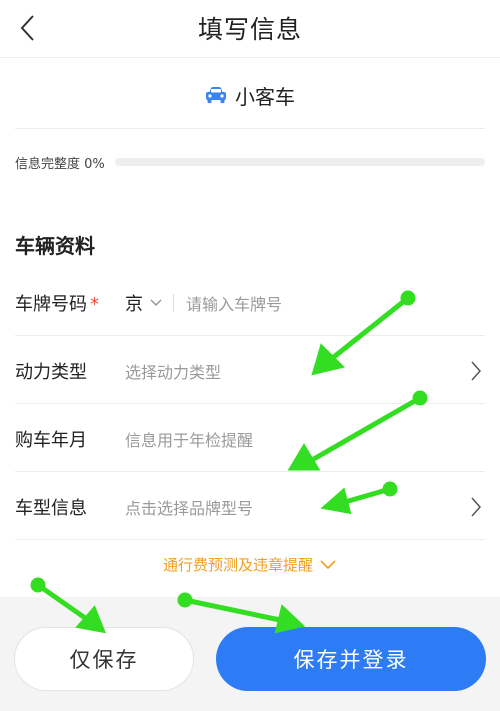 This screenshot has width=500, height=711. What do you see at coordinates (335, 303) in the screenshot?
I see `plate-number-input: 请输入车牌号` at bounding box center [335, 303].